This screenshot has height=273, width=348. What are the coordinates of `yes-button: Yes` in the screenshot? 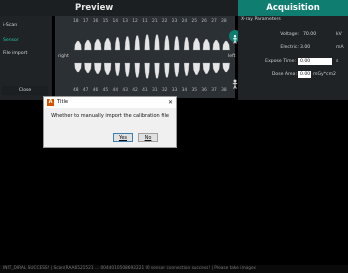 It's located at (123, 137).